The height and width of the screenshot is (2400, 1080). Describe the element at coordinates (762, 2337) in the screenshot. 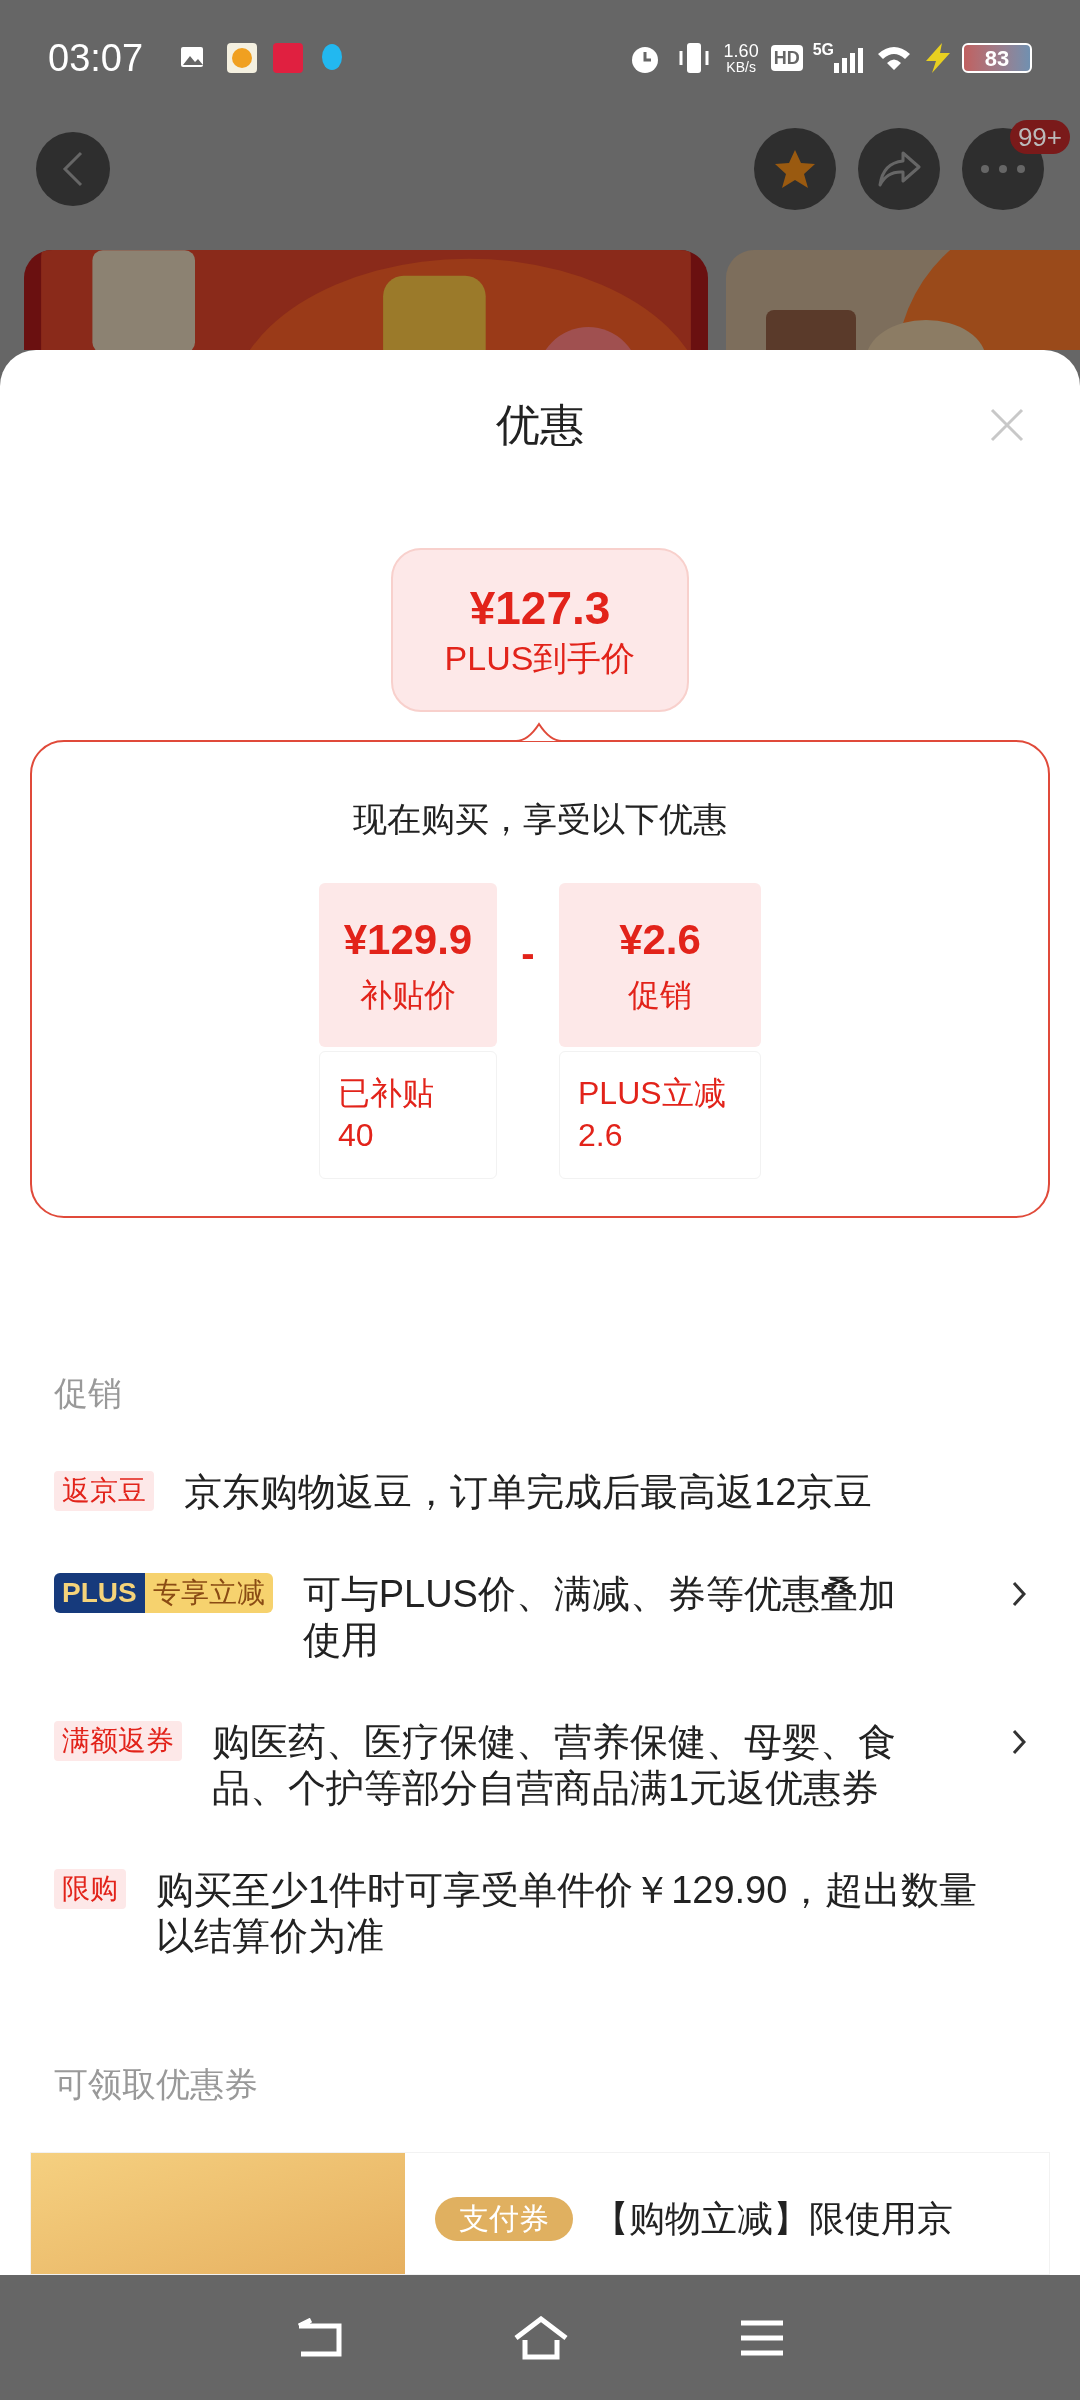

I see `menu-icon` at that location.